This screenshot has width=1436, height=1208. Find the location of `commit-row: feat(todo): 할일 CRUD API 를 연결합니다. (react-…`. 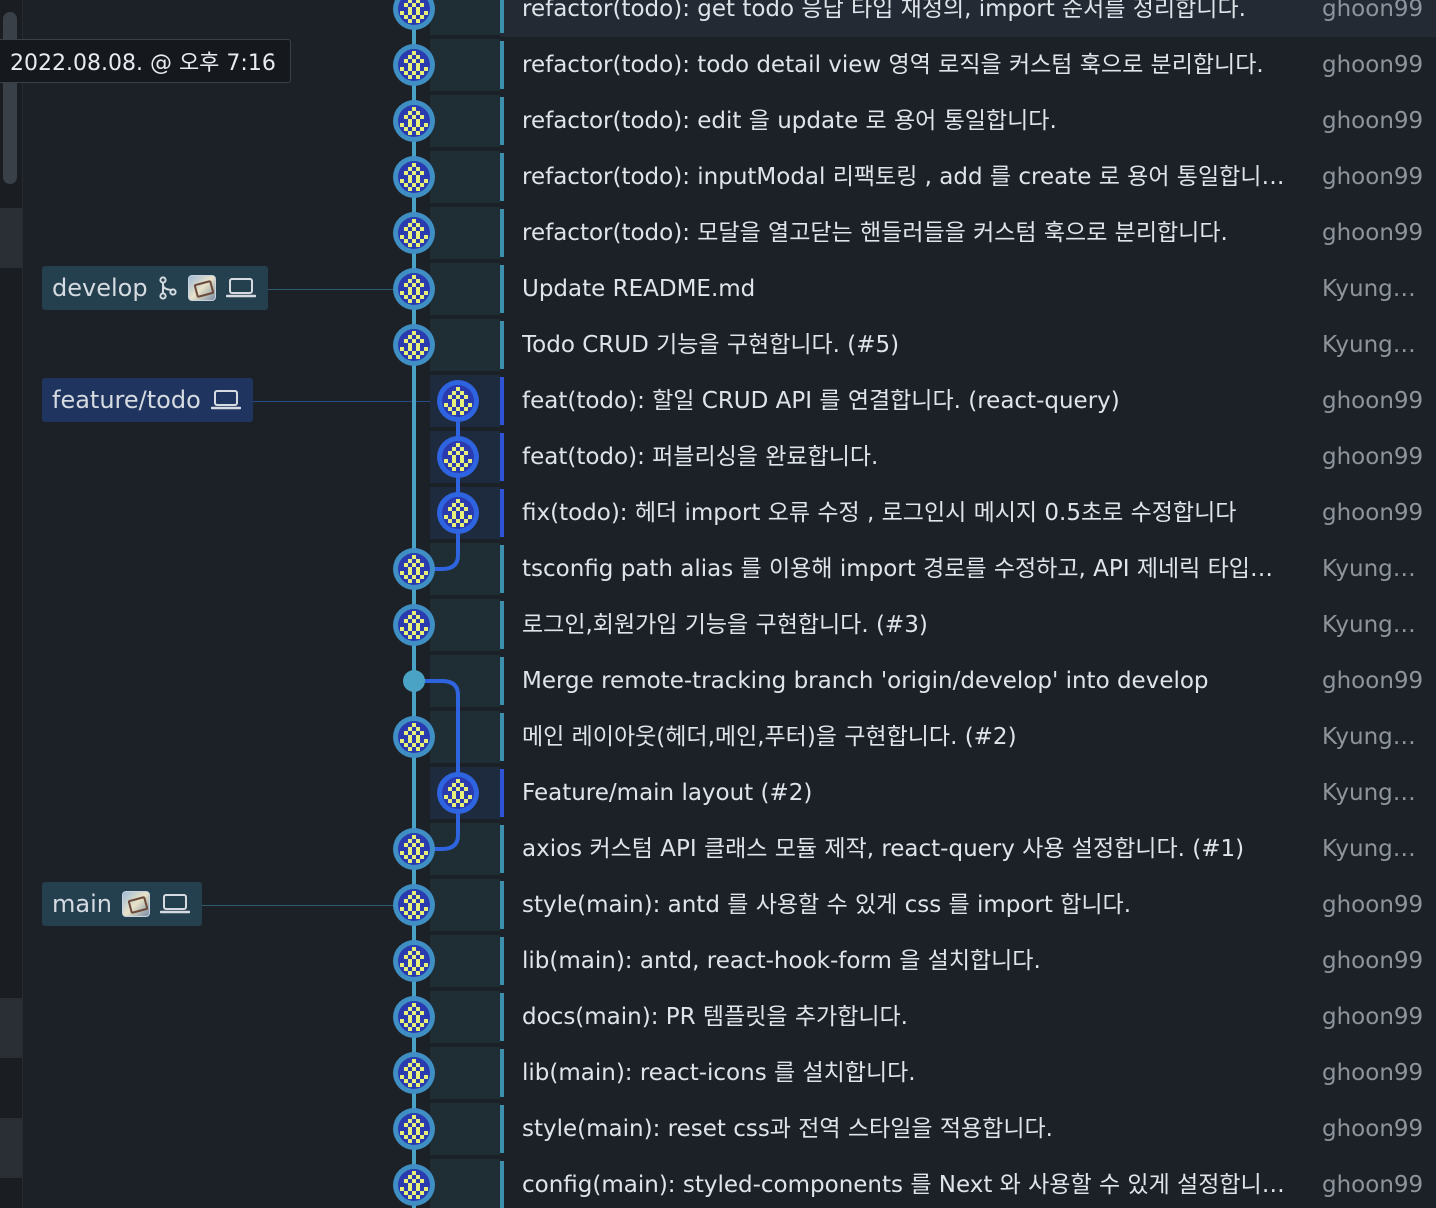

commit-row: feat(todo): 할일 CRUD API 를 연결합니다. (react-… is located at coordinates (968, 401).